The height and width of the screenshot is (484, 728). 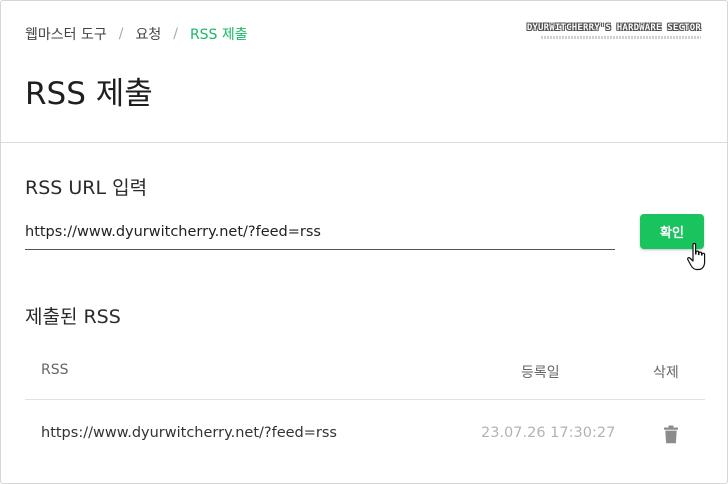 What do you see at coordinates (548, 433) in the screenshot?
I see `row-registered-date: 23.07.26 17:30:27` at bounding box center [548, 433].